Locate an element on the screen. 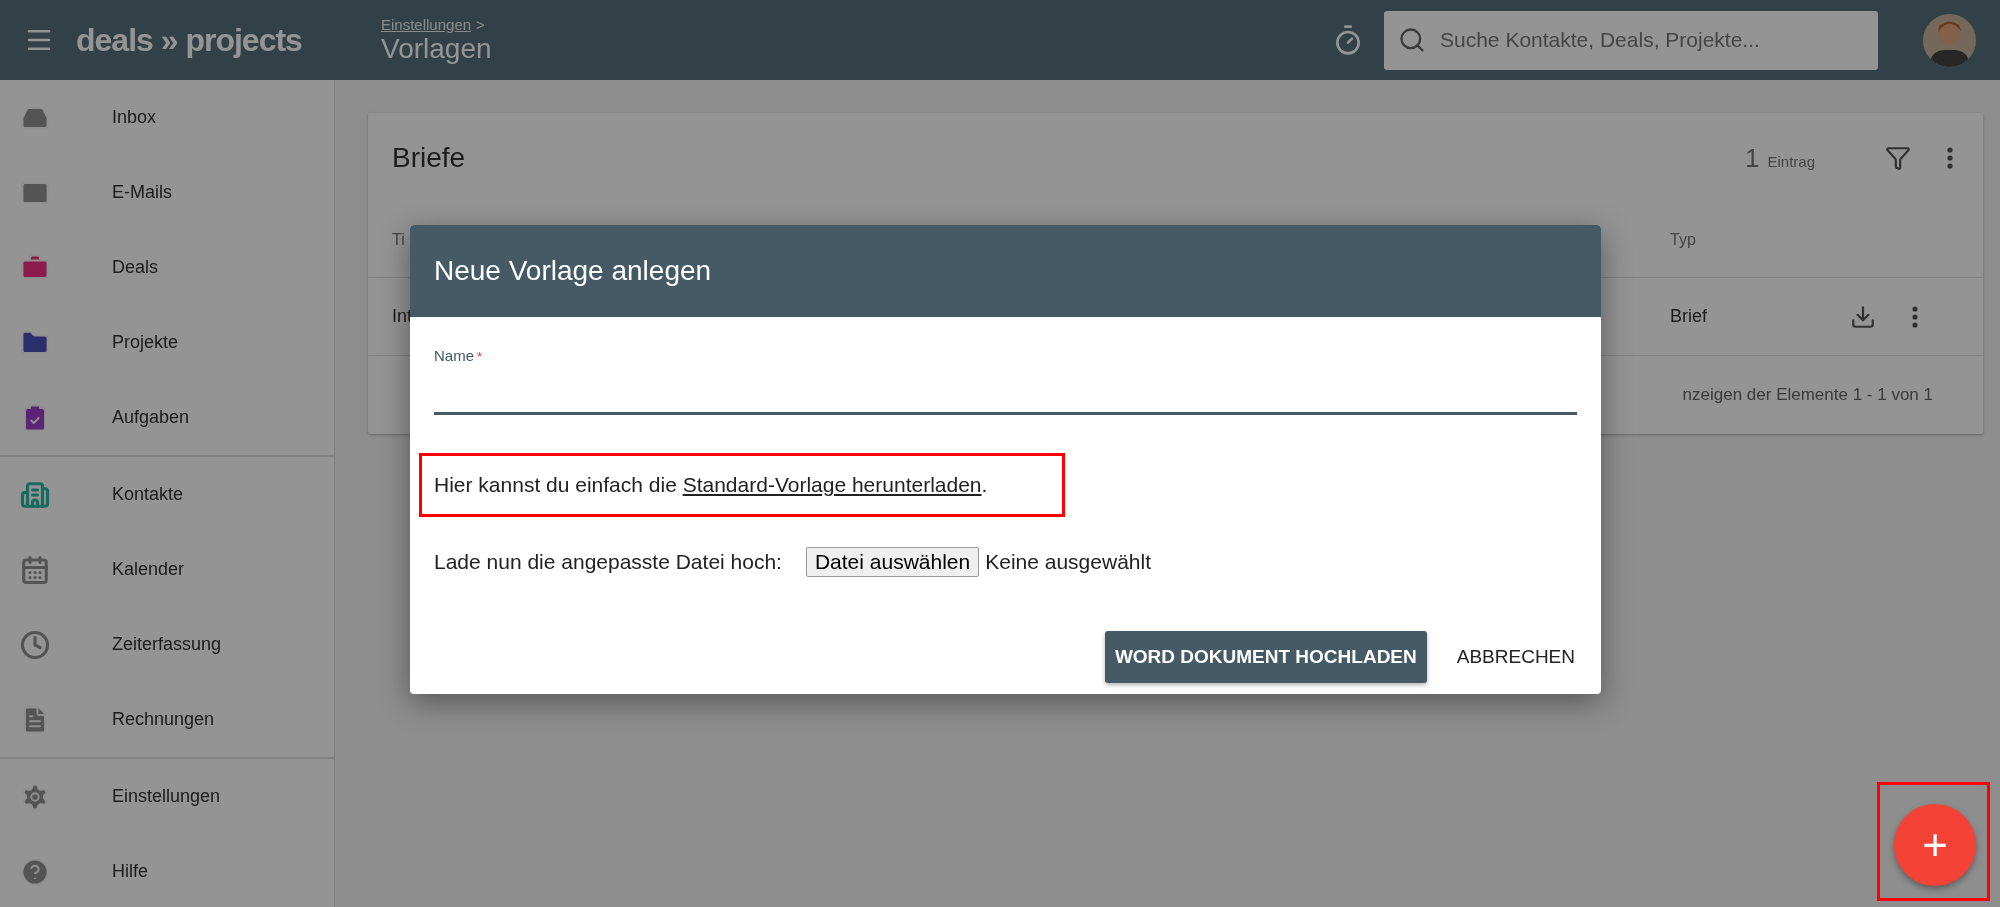  dialog-title: Neue Vorlage anlegen is located at coordinates (1005, 271).